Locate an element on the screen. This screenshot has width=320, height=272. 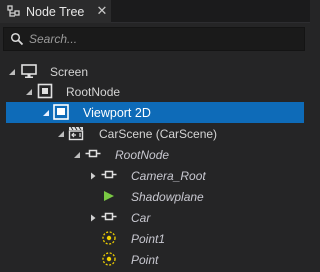
tree-item-screen: Screen is located at coordinates (155, 71).